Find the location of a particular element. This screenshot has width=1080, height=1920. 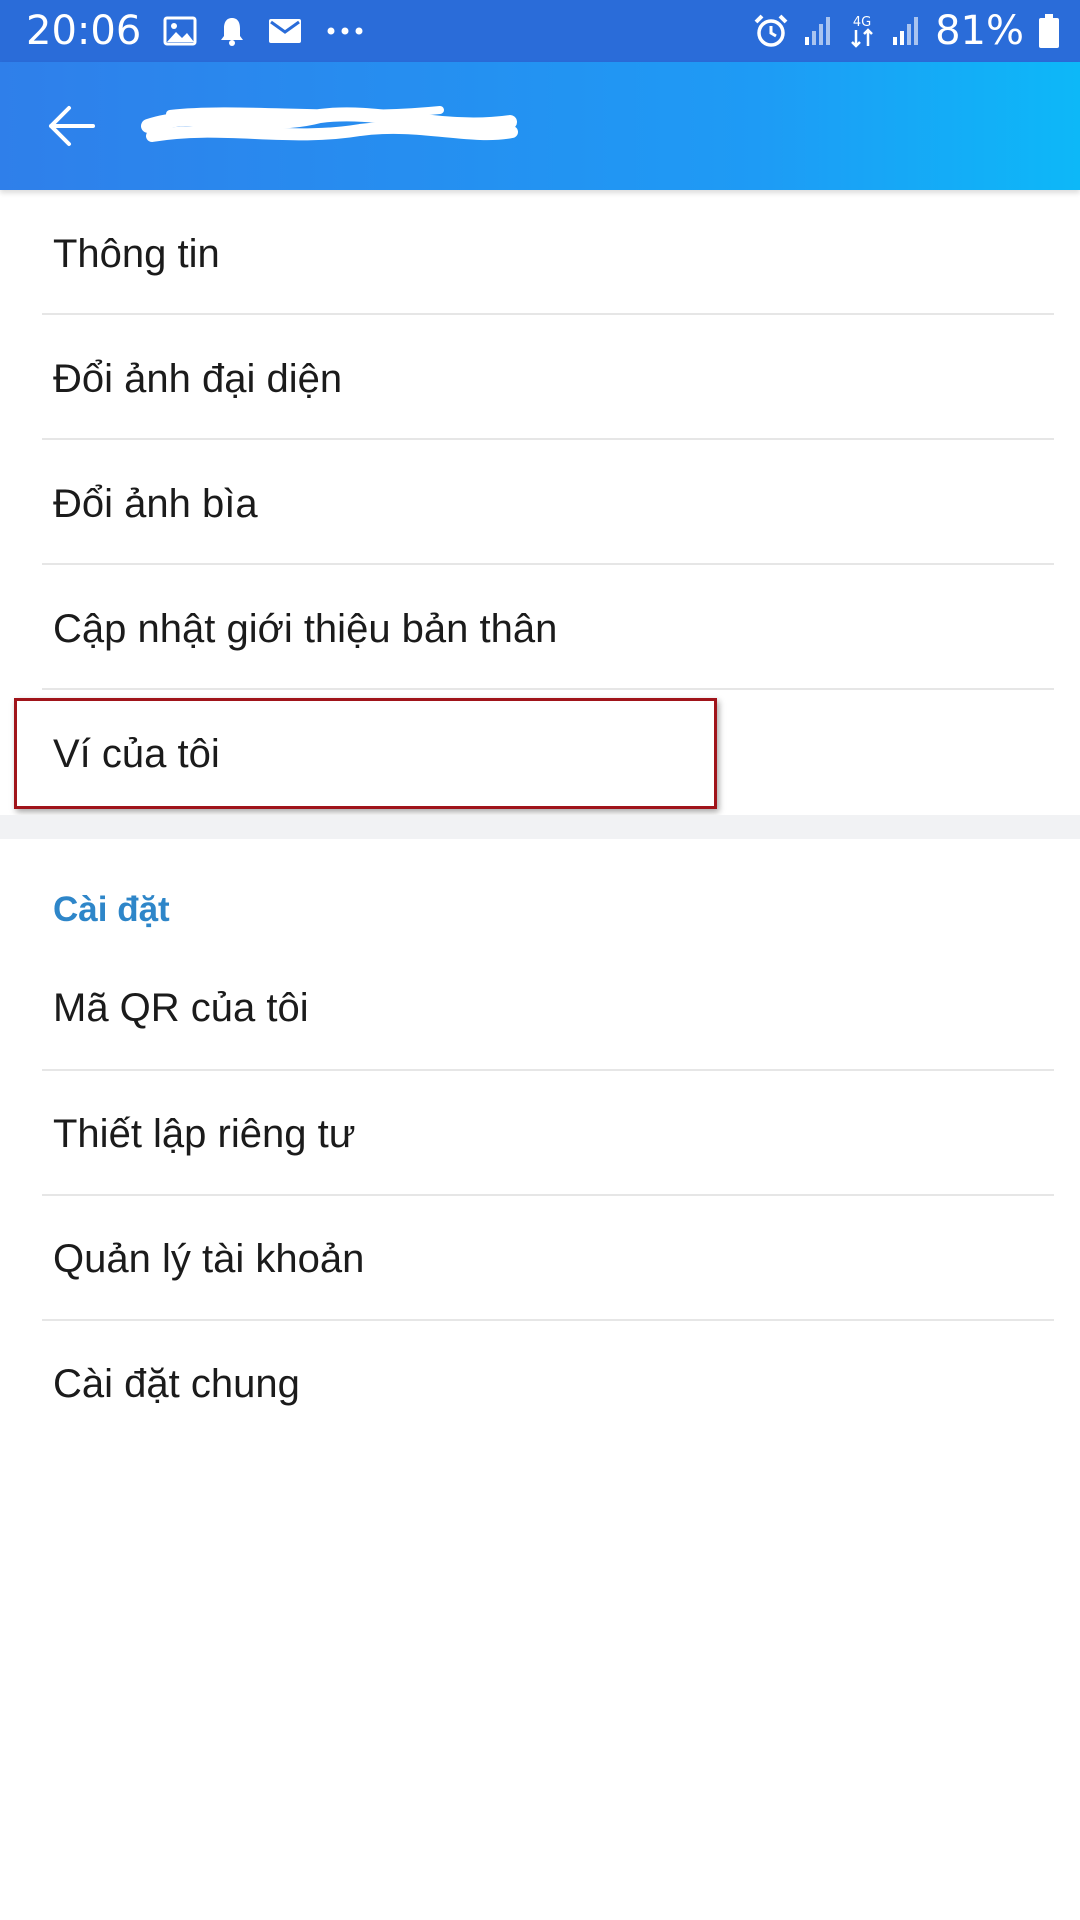

app-bar is located at coordinates (540, 126).